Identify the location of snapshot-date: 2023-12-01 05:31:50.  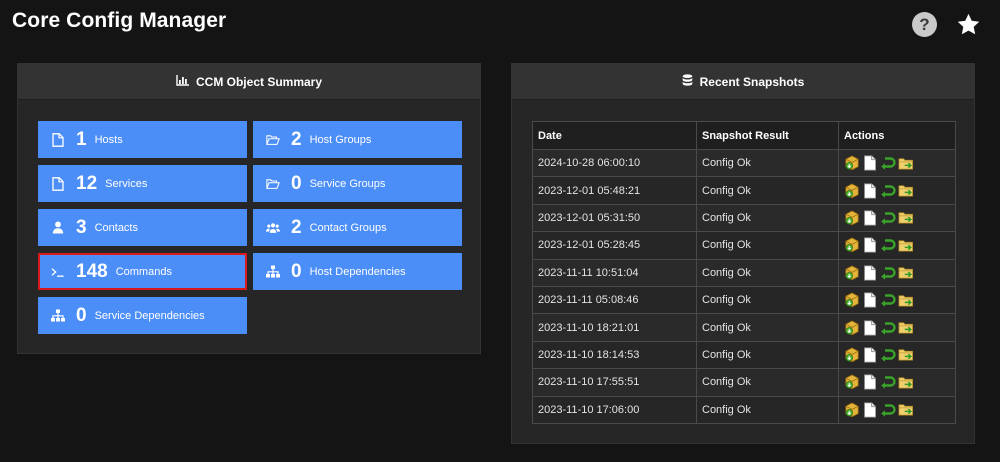
(614, 218).